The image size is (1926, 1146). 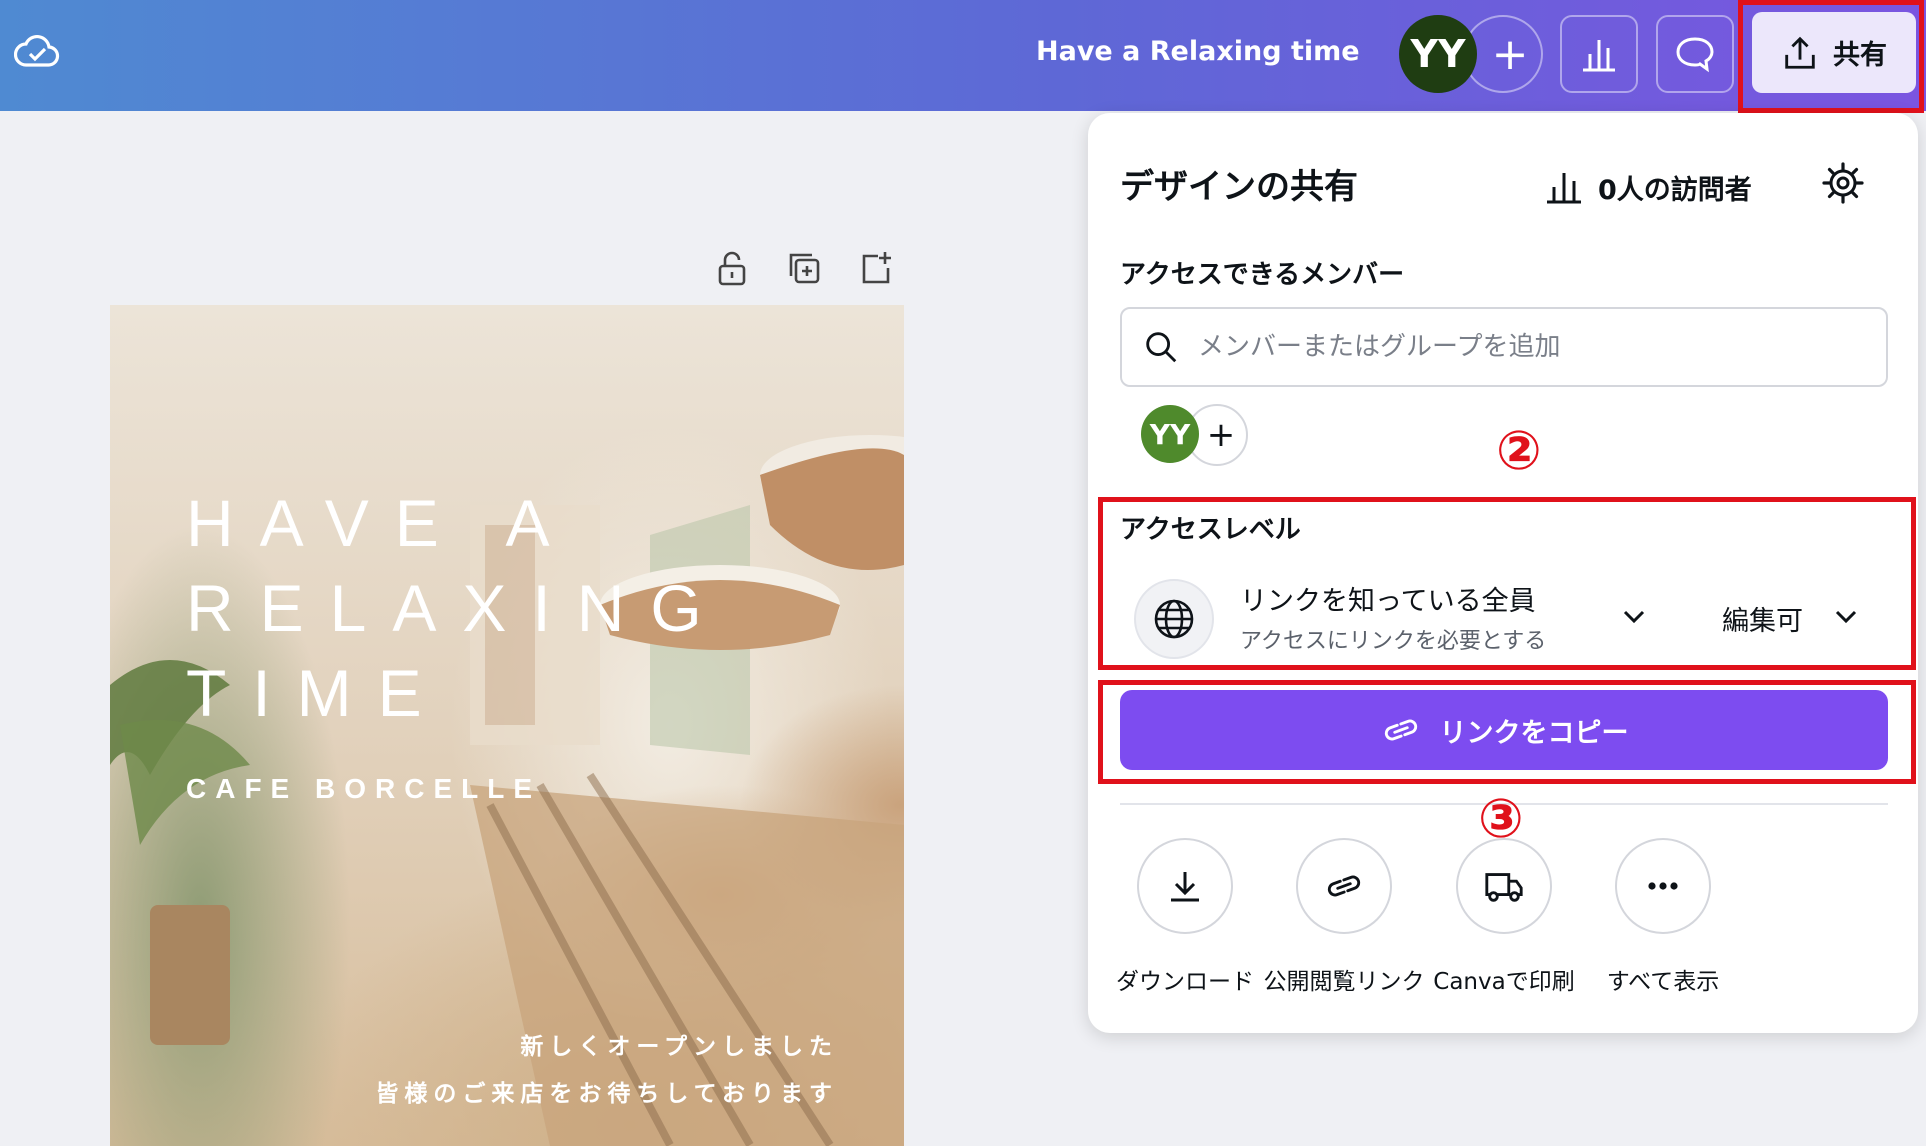 I want to click on public-view-link-action: 公開閲覧リンク, so click(x=1344, y=917).